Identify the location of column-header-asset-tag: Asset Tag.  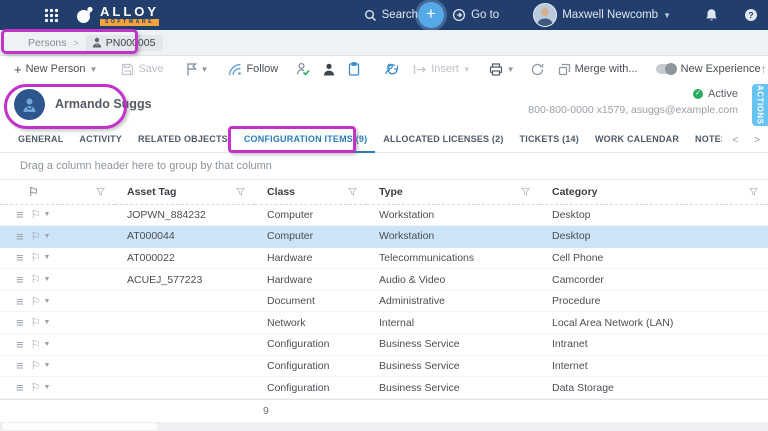
(185, 192).